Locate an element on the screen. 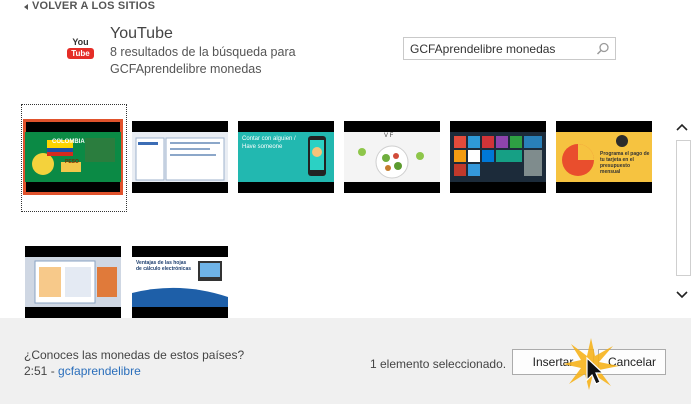  logo-tube-text: Tube is located at coordinates (80, 53).